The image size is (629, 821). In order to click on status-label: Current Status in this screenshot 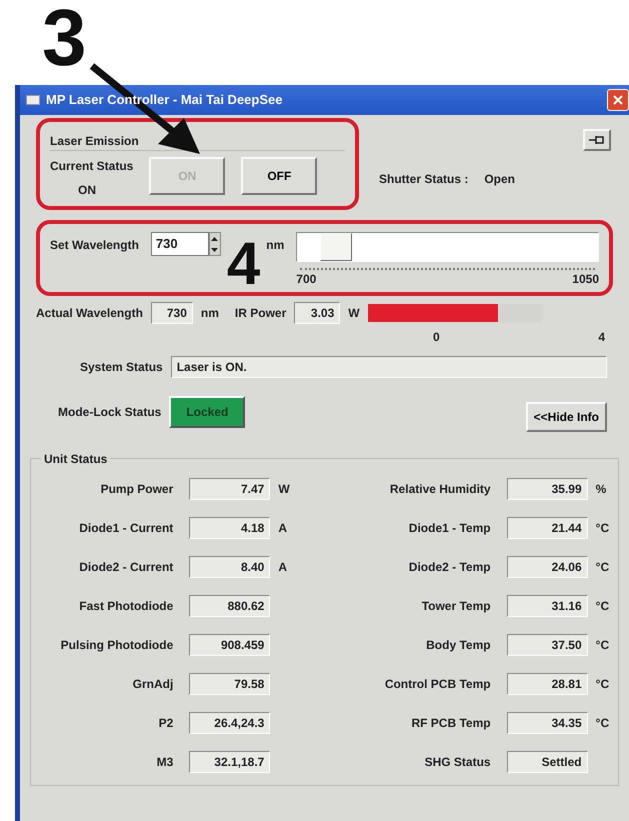, I will do `click(92, 166)`.